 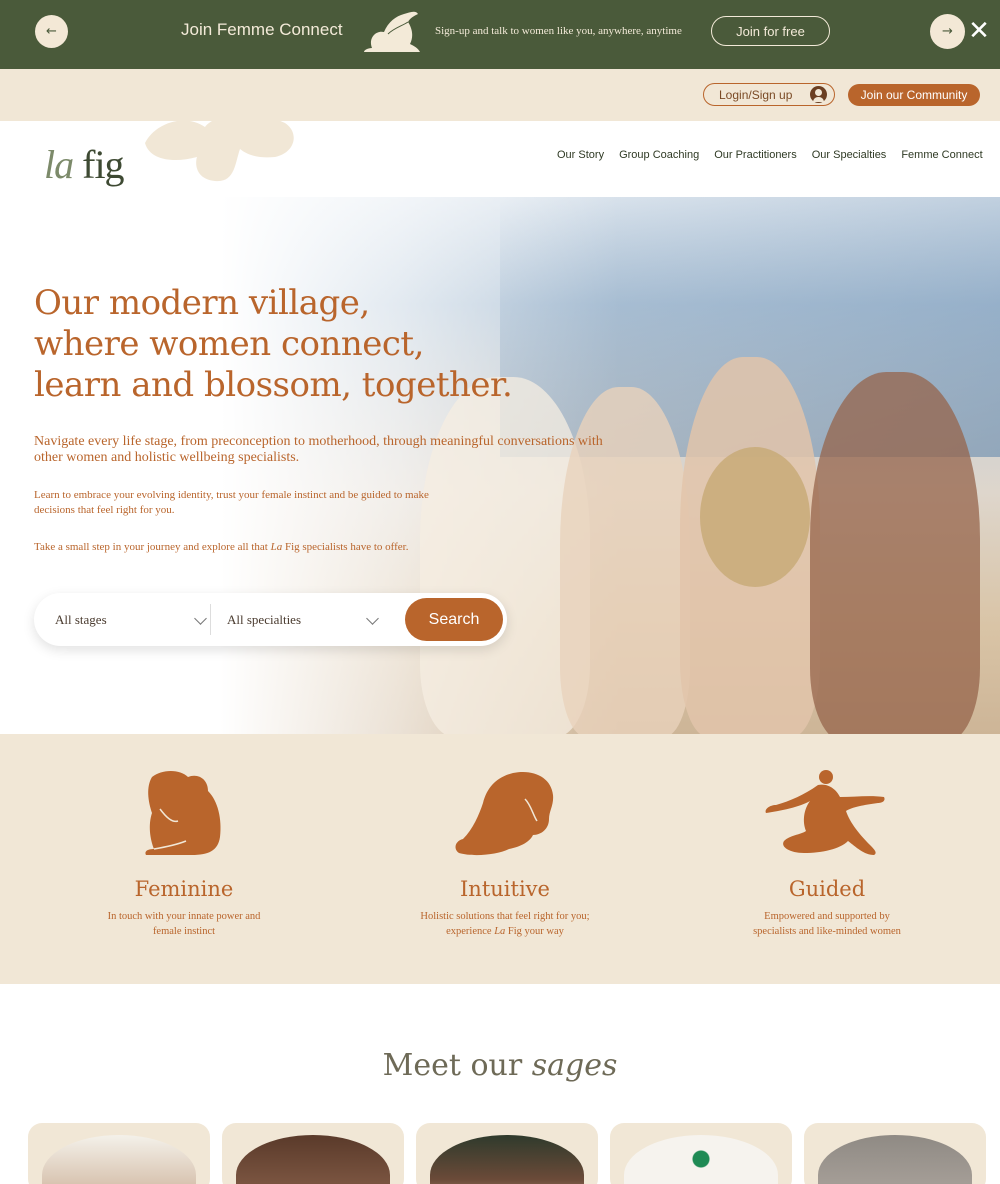 I want to click on search-divider, so click(x=210, y=619).